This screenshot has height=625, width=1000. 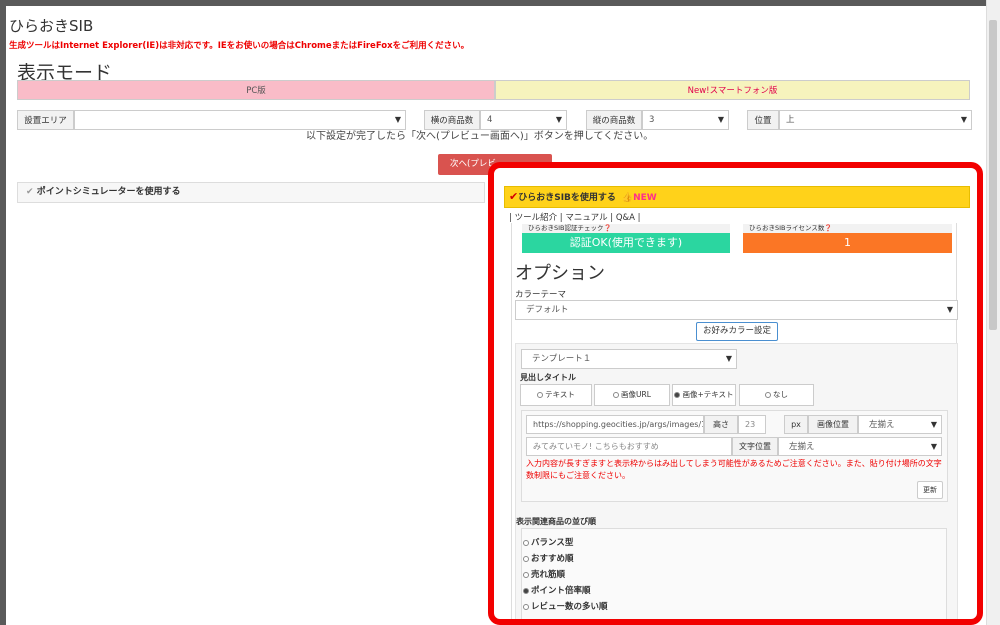 I want to click on sib-header-label: ひらおきSIBを使用する, so click(x=567, y=198).